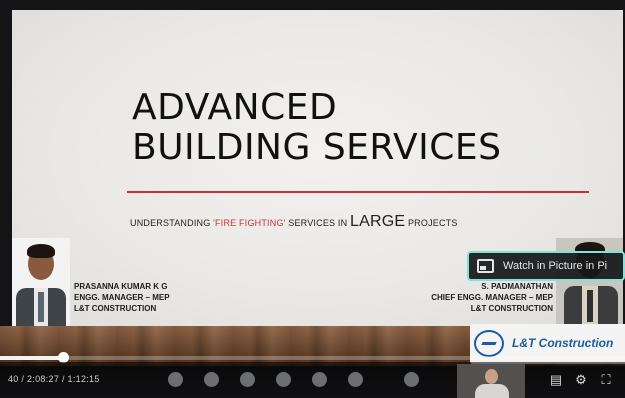  Describe the element at coordinates (172, 223) in the screenshot. I see `subtitle-pre: UNDERSTANDING` at that location.